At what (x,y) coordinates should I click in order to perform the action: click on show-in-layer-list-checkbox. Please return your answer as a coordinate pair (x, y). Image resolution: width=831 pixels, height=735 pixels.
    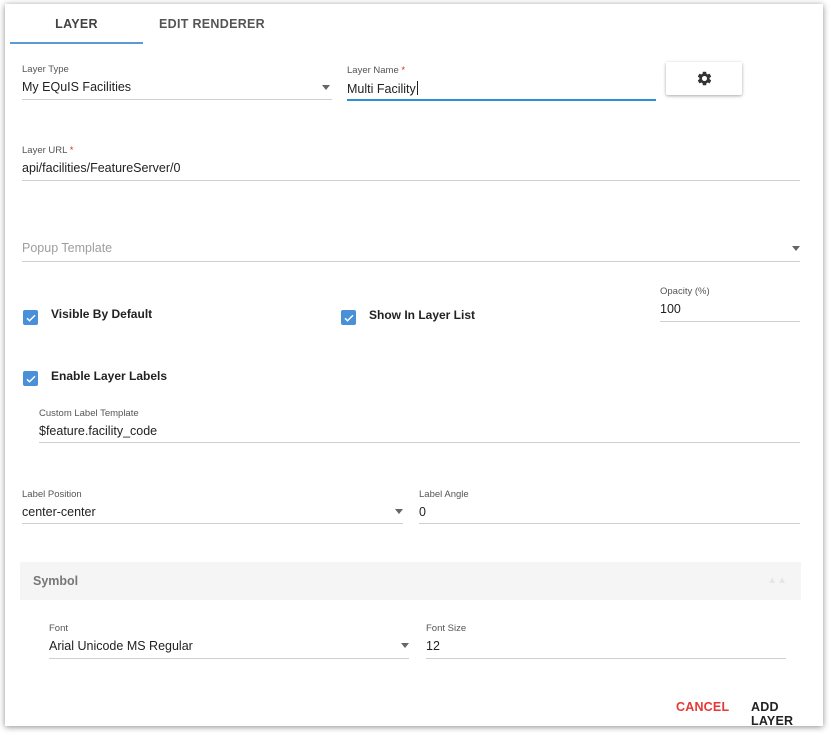
    Looking at the image, I should click on (348, 317).